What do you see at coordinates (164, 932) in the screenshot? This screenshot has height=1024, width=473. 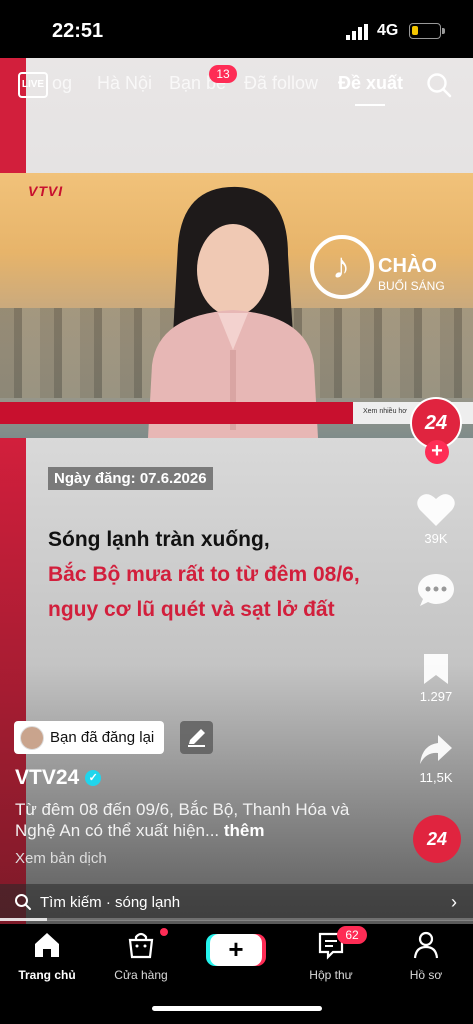 I see `shop-notification-dot` at bounding box center [164, 932].